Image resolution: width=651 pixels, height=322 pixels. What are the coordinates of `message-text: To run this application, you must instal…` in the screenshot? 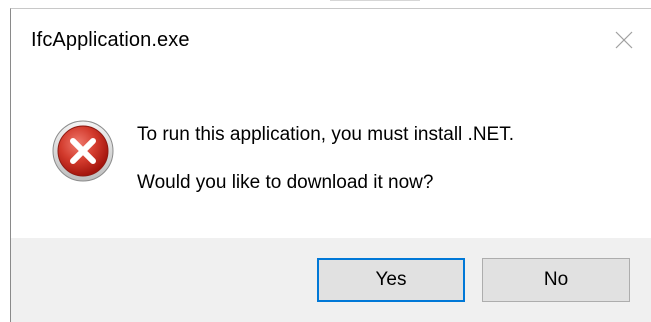 It's located at (325, 159).